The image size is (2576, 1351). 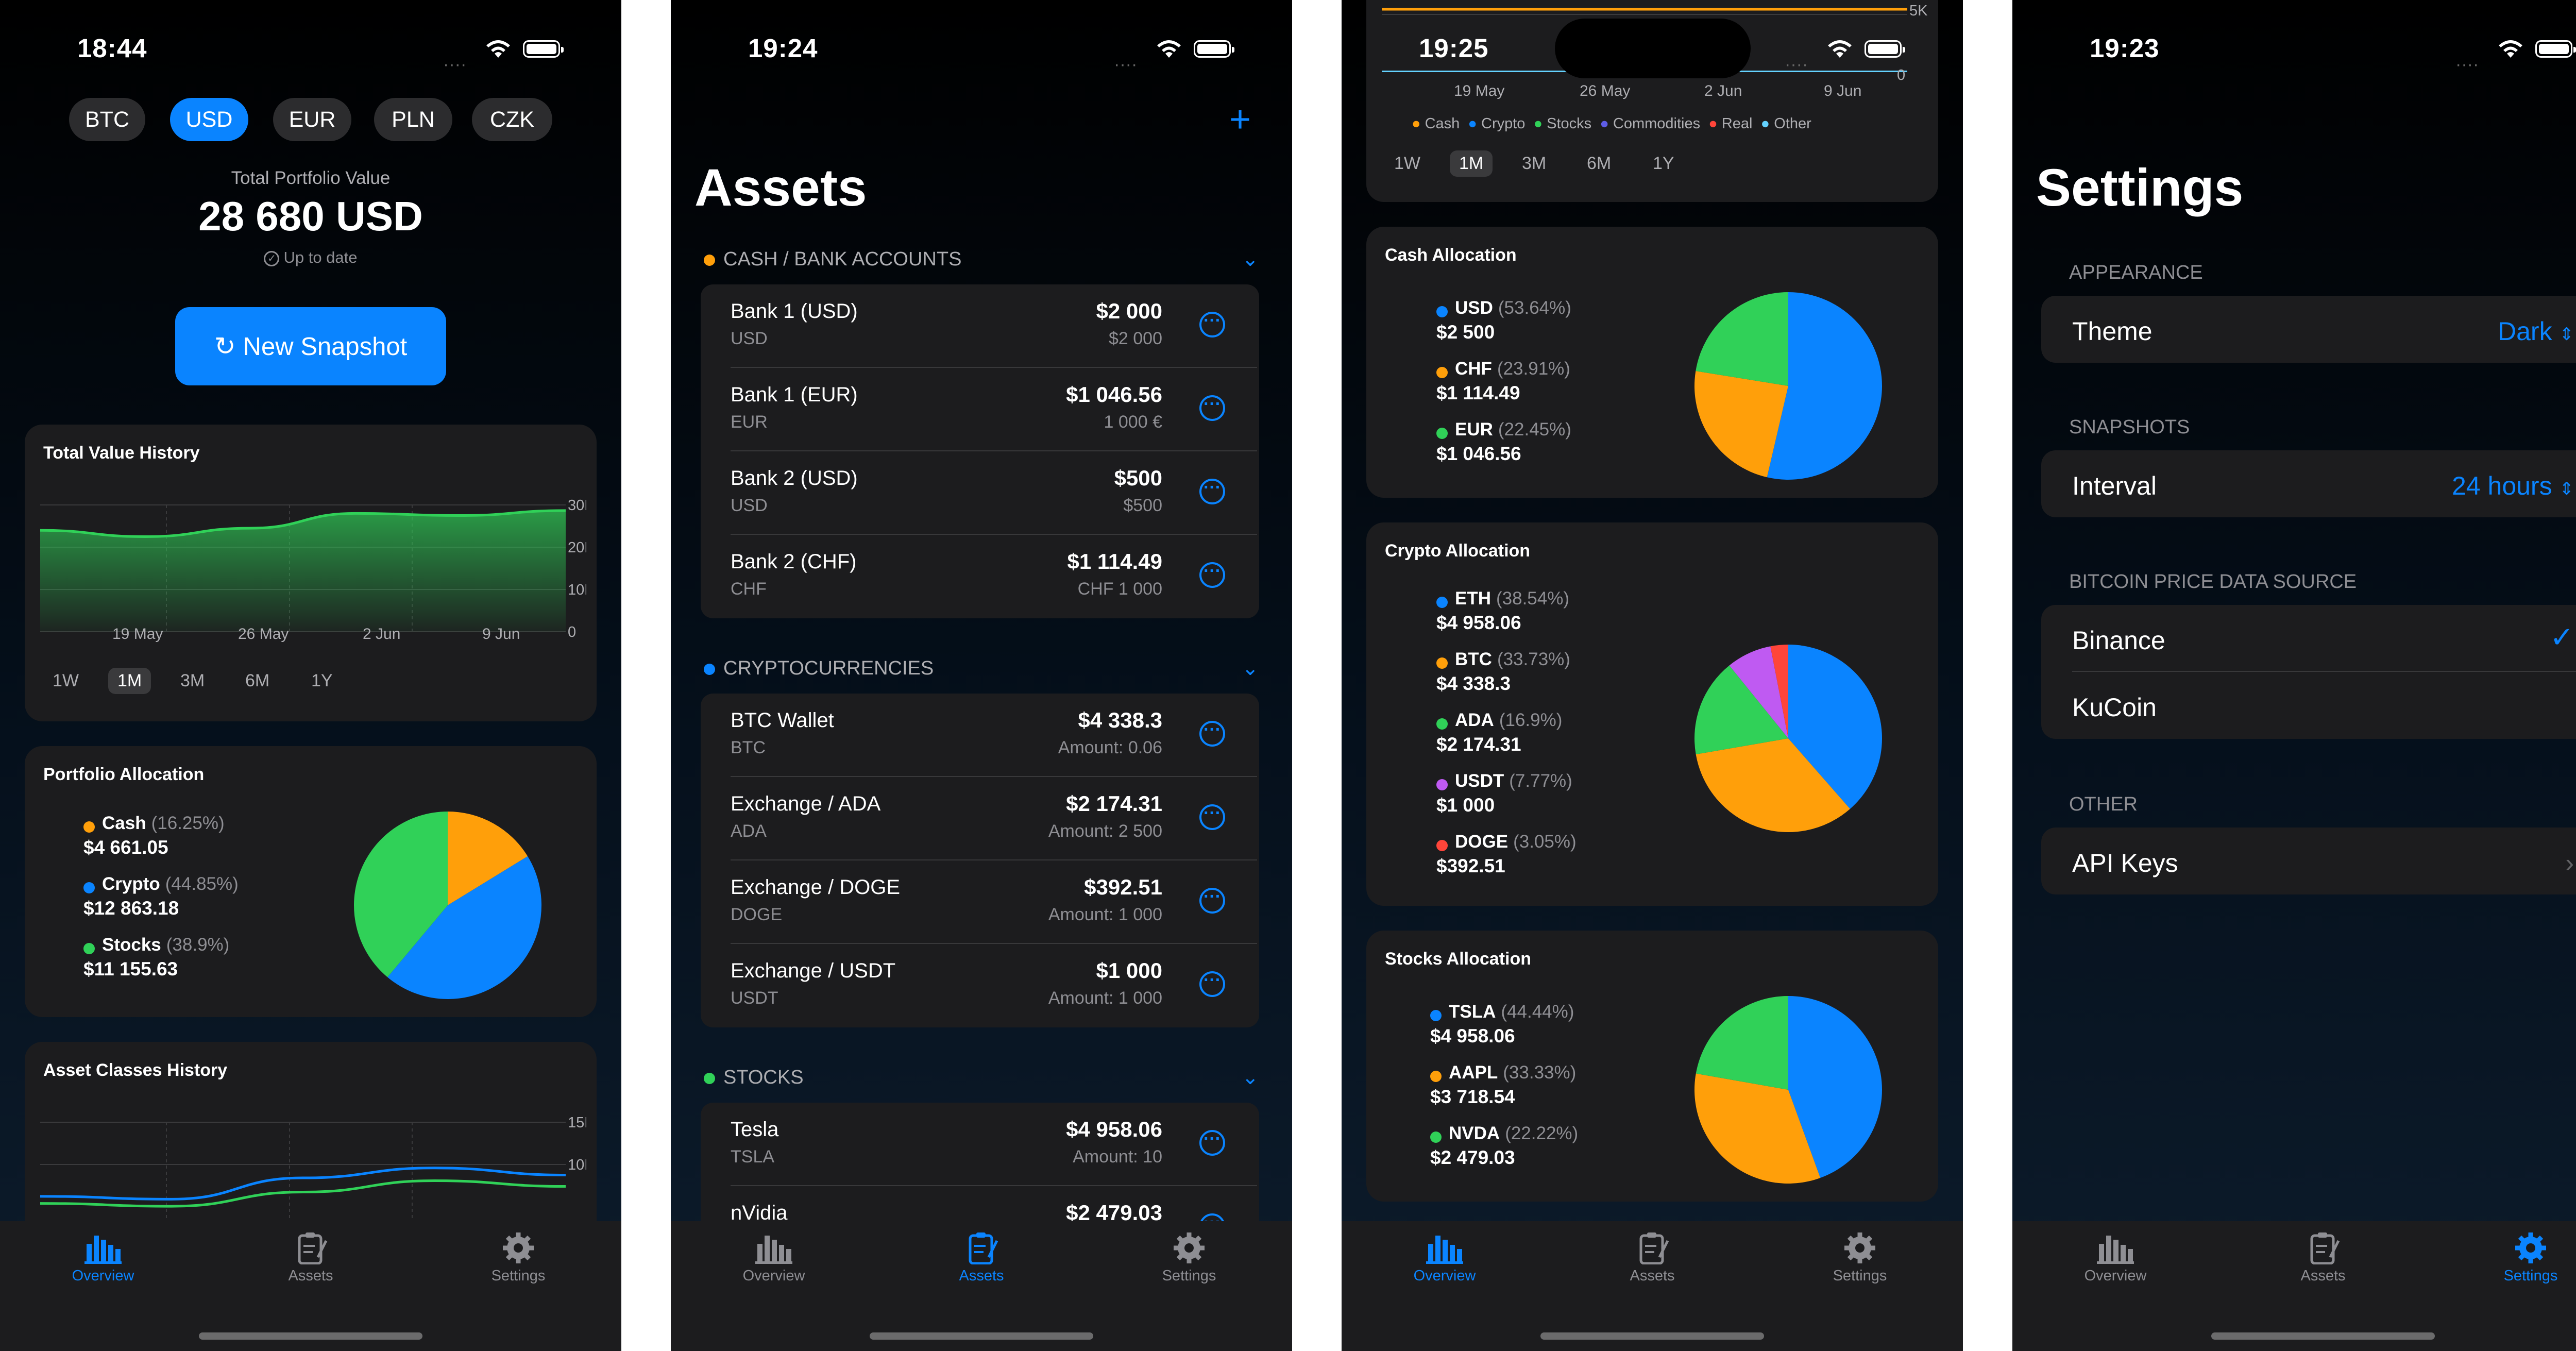 What do you see at coordinates (1474, 1133) in the screenshot?
I see `legend-name: NVDA` at bounding box center [1474, 1133].